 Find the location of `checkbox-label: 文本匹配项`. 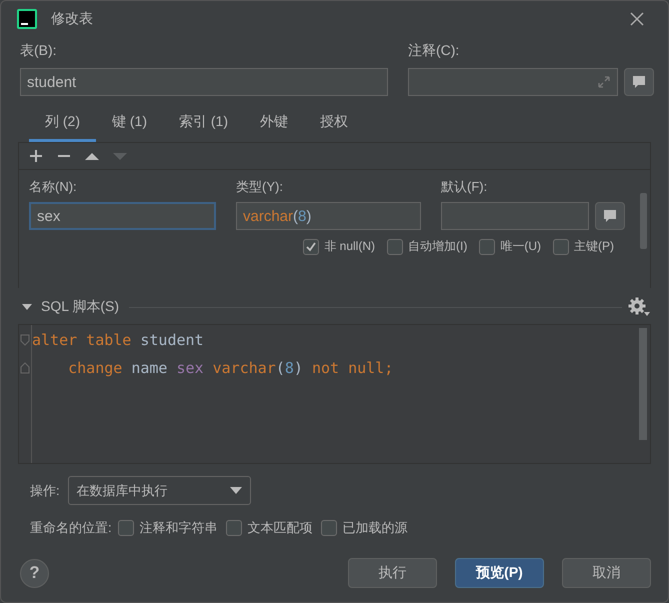

checkbox-label: 文本匹配项 is located at coordinates (280, 528).